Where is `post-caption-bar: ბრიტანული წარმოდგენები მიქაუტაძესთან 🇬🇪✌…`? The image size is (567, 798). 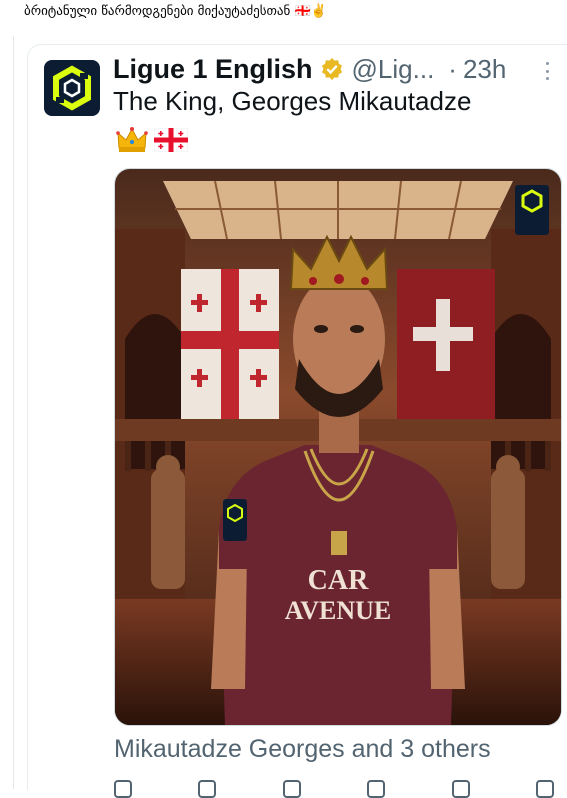
post-caption-bar: ბრიტანული წარმოდგენები მიქაუტაძესთან 🇬🇪✌… is located at coordinates (283, 18).